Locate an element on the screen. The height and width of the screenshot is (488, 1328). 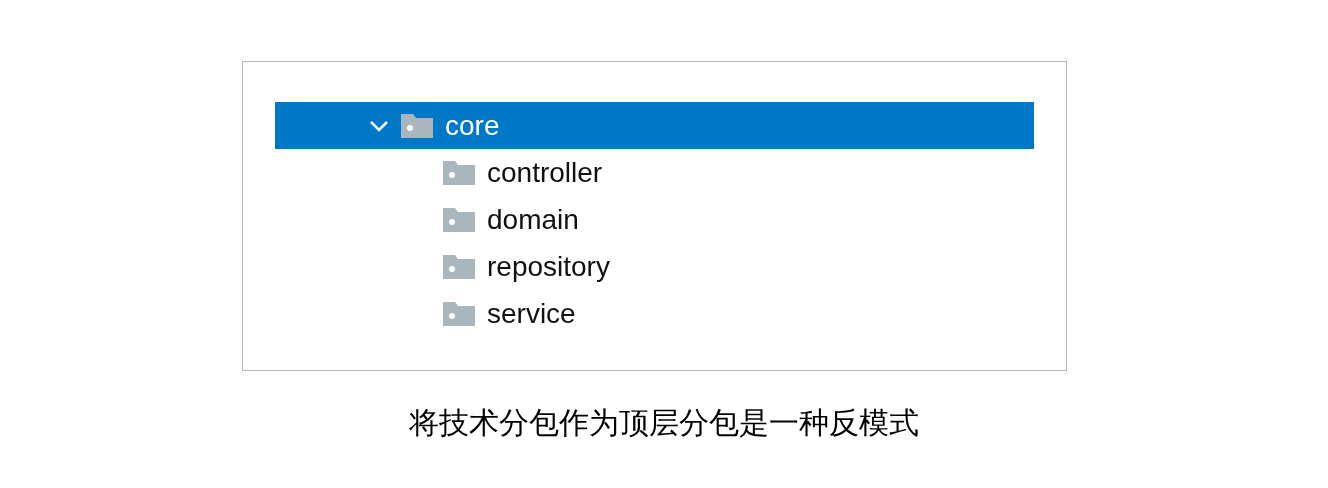
tree-item: domain is located at coordinates (654, 219).